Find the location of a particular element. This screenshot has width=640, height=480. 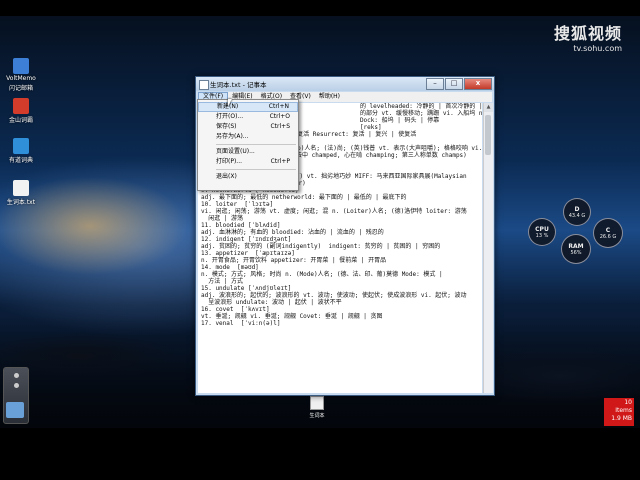

sohu-watermark: 搜狐视频 tv.sohu.com is located at coordinates (588, 36).